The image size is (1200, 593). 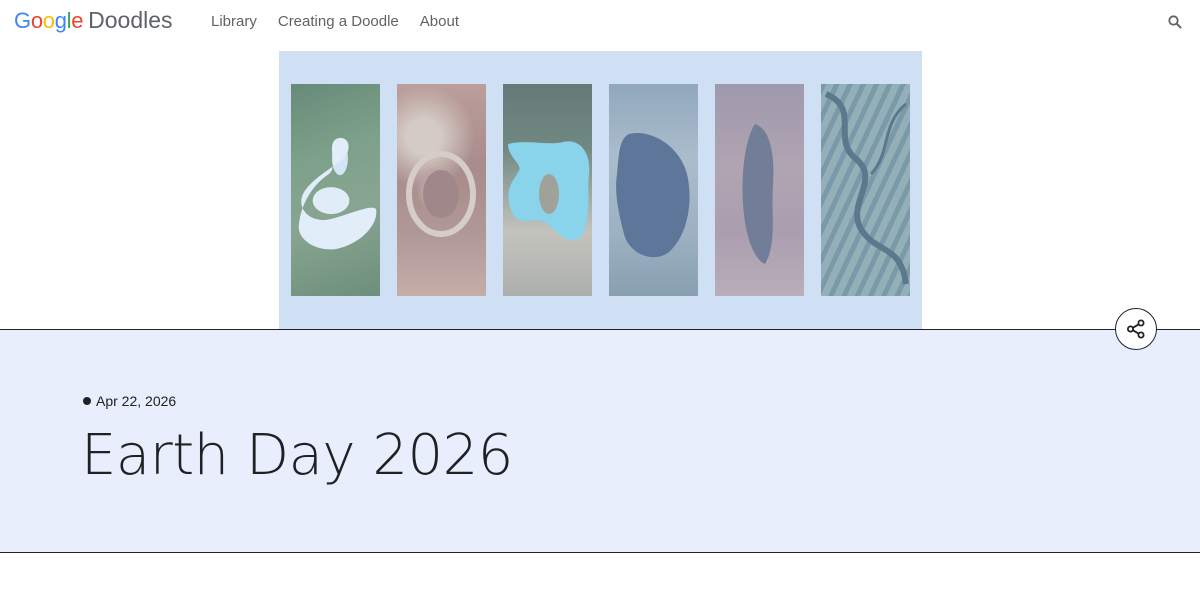 I want to click on main-nav: Library Creating a Doodle About, so click(x=335, y=21).